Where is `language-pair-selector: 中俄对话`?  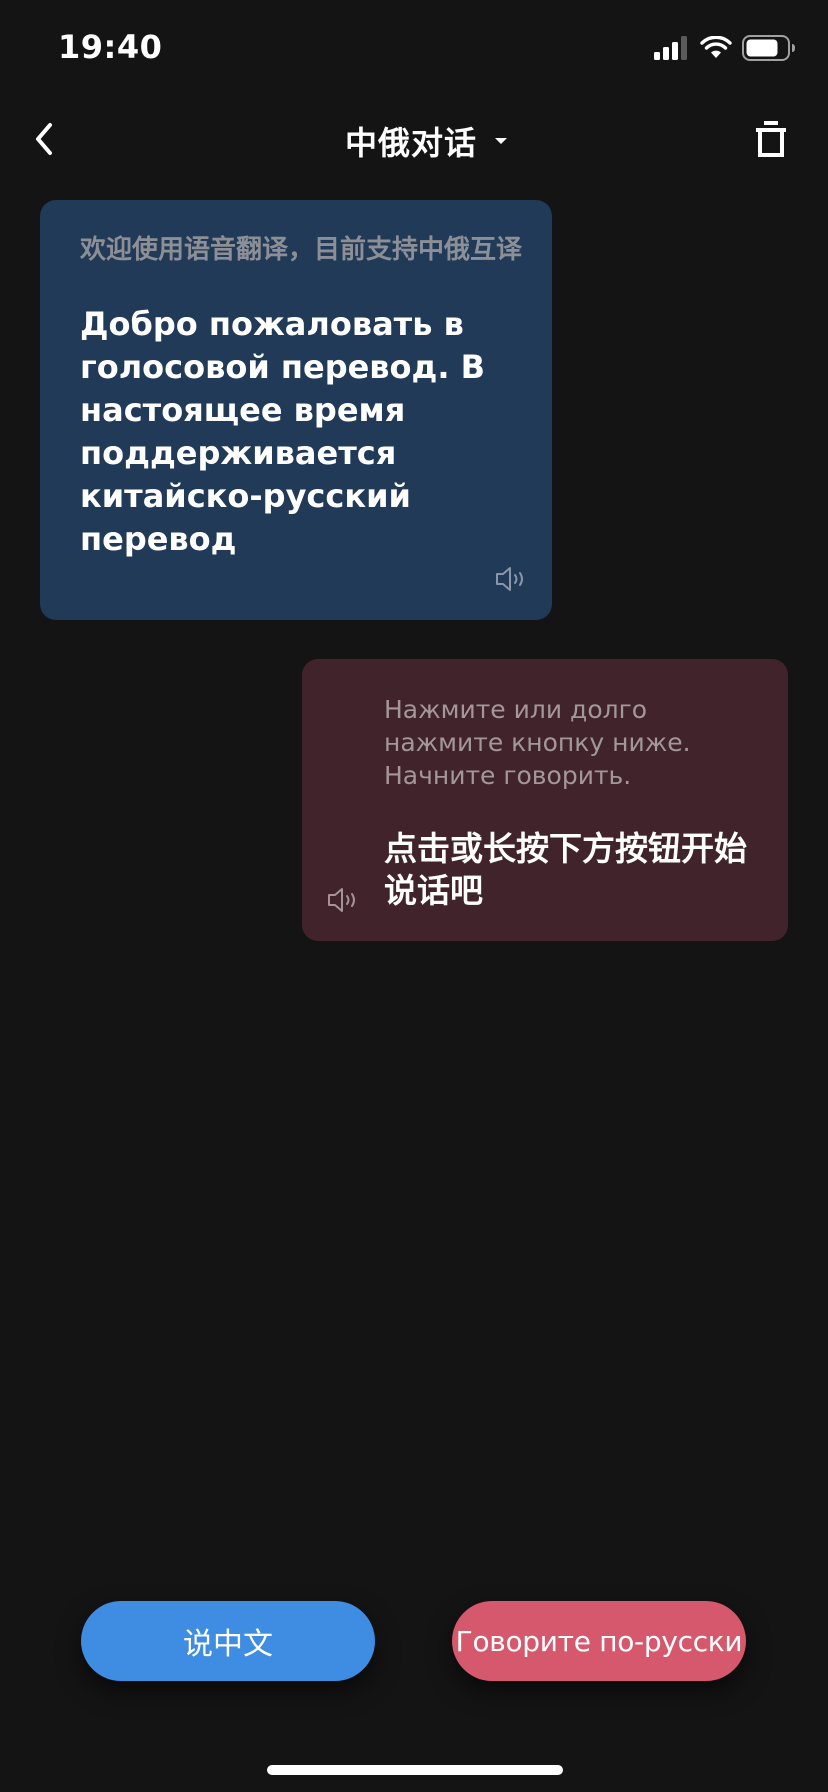 language-pair-selector: 中俄对话 is located at coordinates (414, 141).